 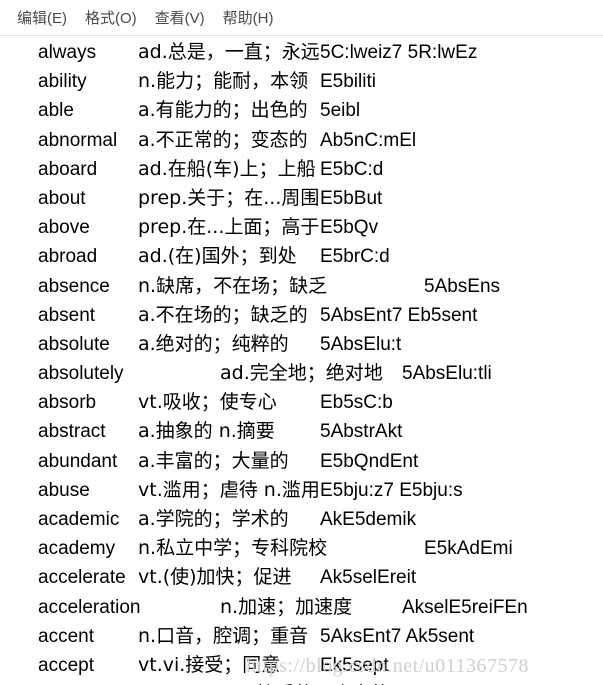 What do you see at coordinates (301, 577) in the screenshot?
I see `text-line: accelerate vt.(使)加快；促进 Ak5selEreit` at bounding box center [301, 577].